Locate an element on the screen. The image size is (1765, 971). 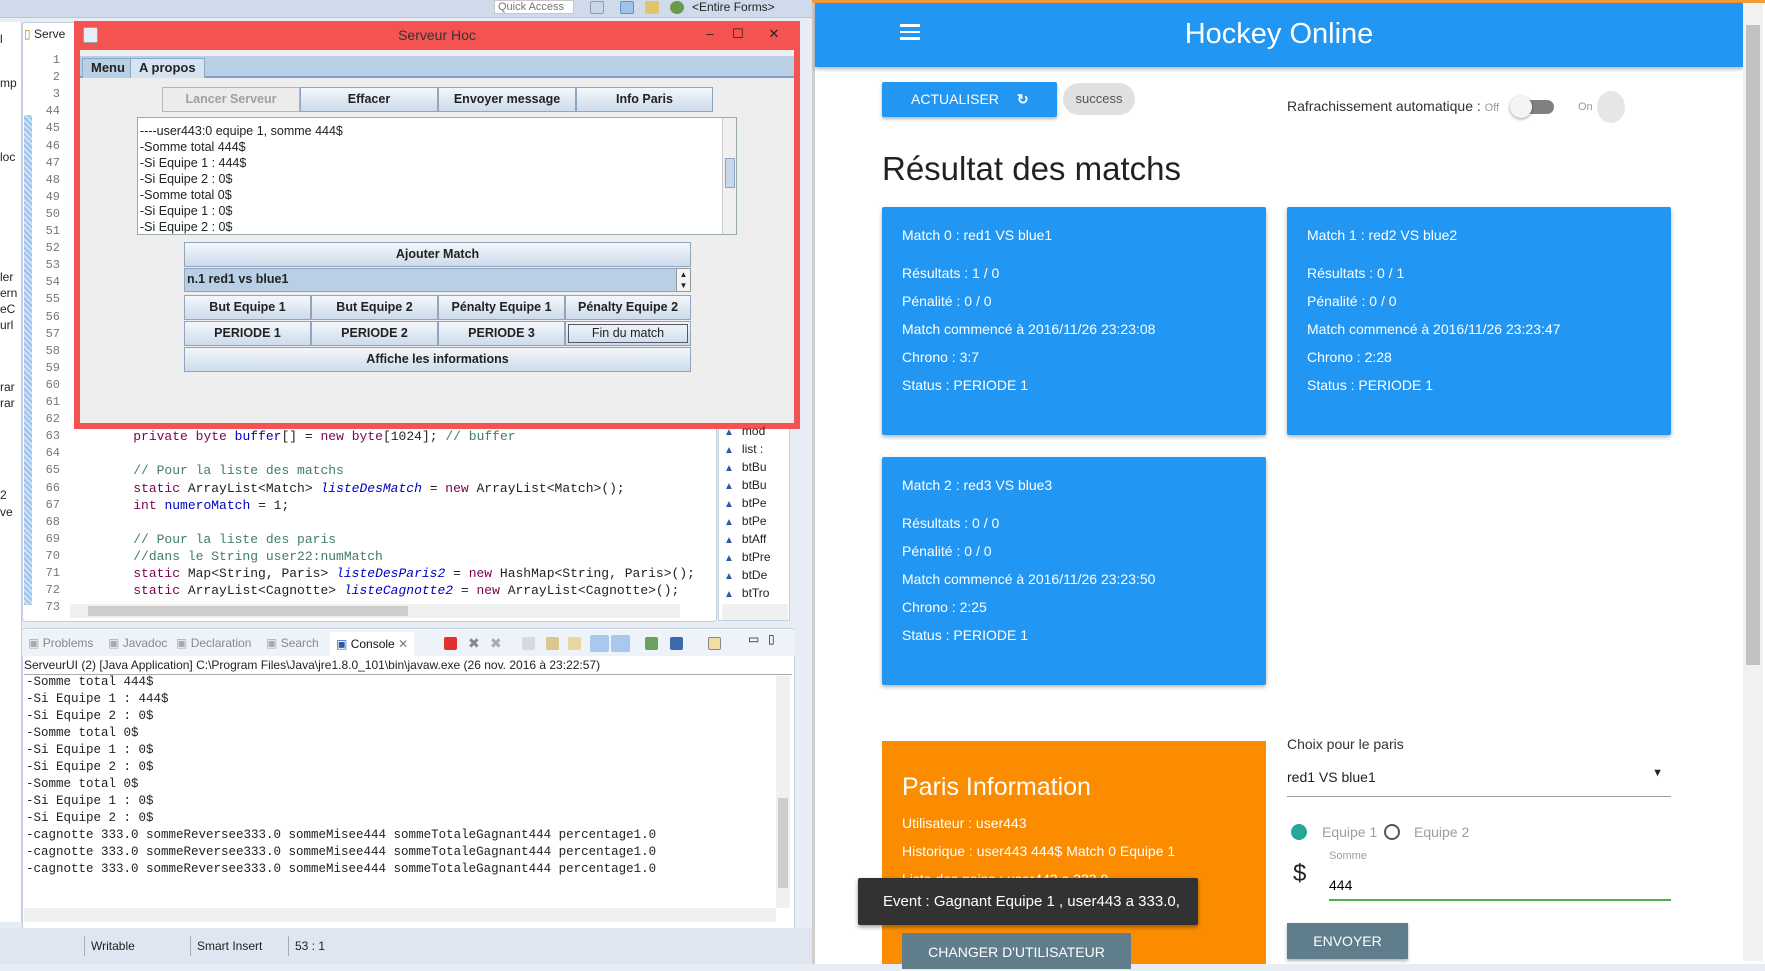
ajouter-match-button: Ajouter Match is located at coordinates (437, 254).